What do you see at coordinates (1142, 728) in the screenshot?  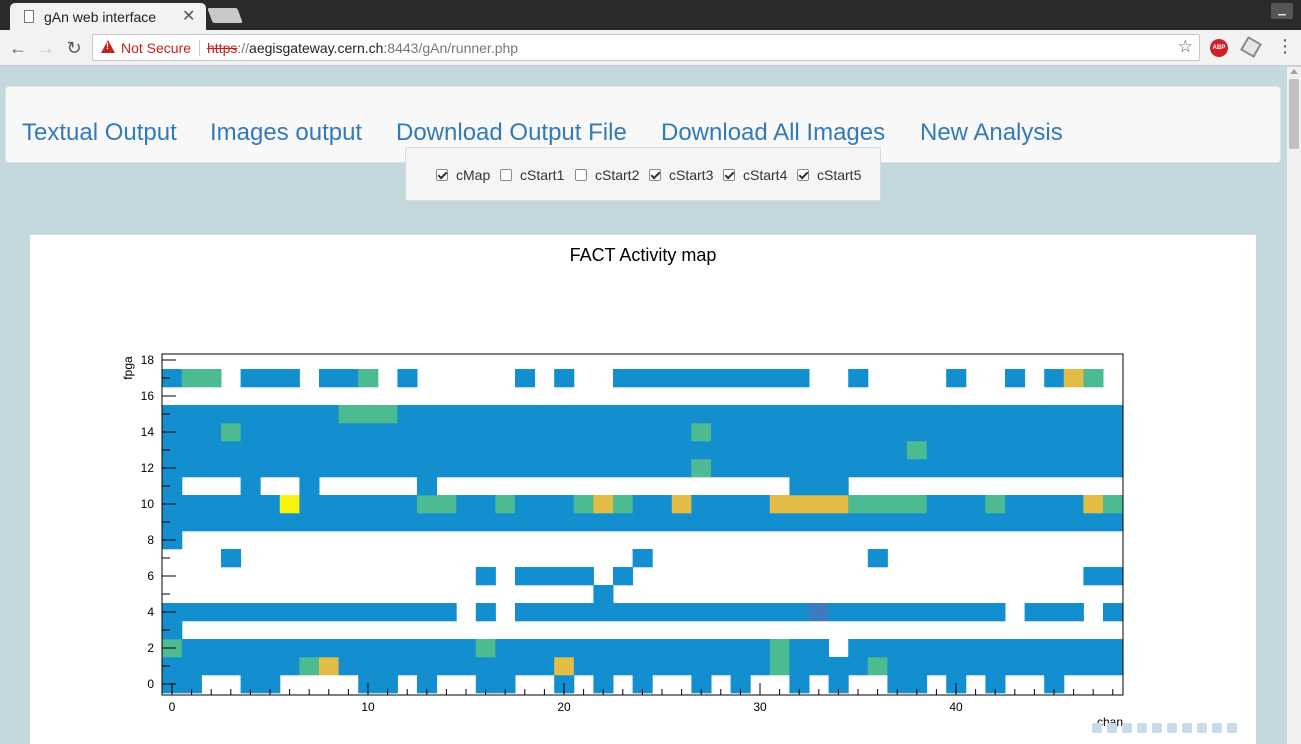 I see `arrow-icon` at bounding box center [1142, 728].